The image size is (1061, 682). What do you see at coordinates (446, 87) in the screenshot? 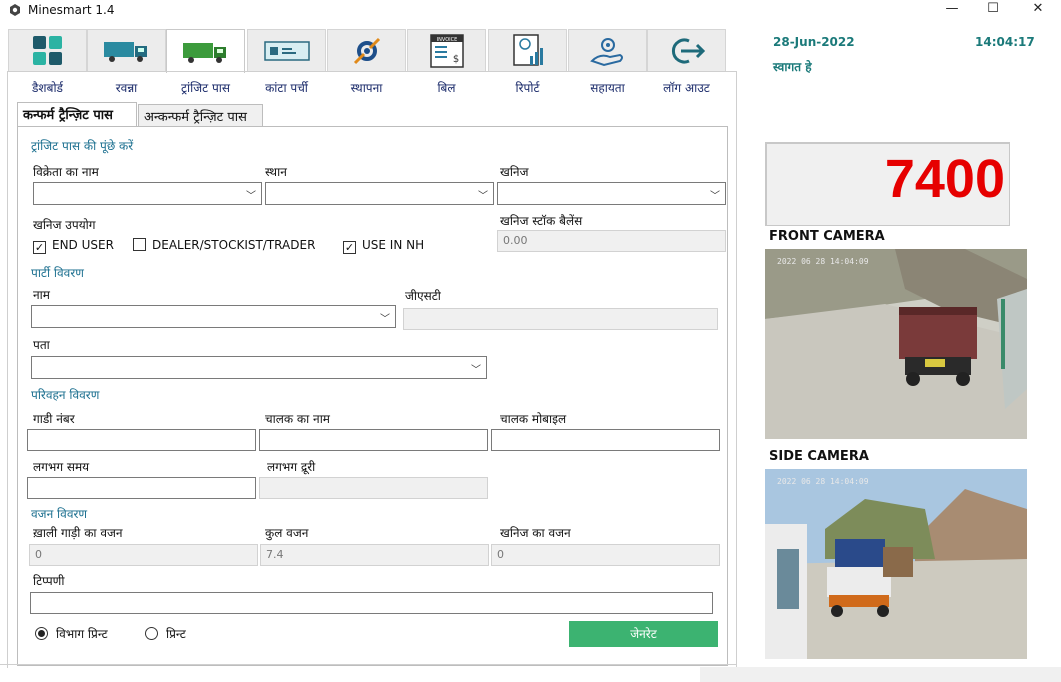
I see `toolbar-label-bill: बिल` at bounding box center [446, 87].